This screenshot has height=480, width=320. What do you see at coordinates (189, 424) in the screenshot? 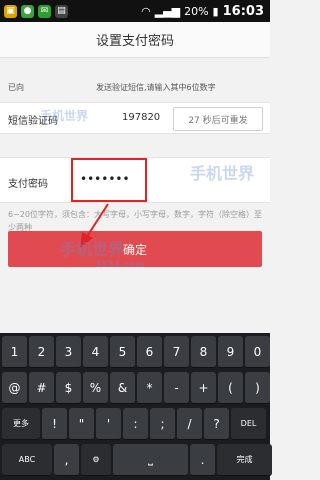
I see `key-slash: /` at bounding box center [189, 424].